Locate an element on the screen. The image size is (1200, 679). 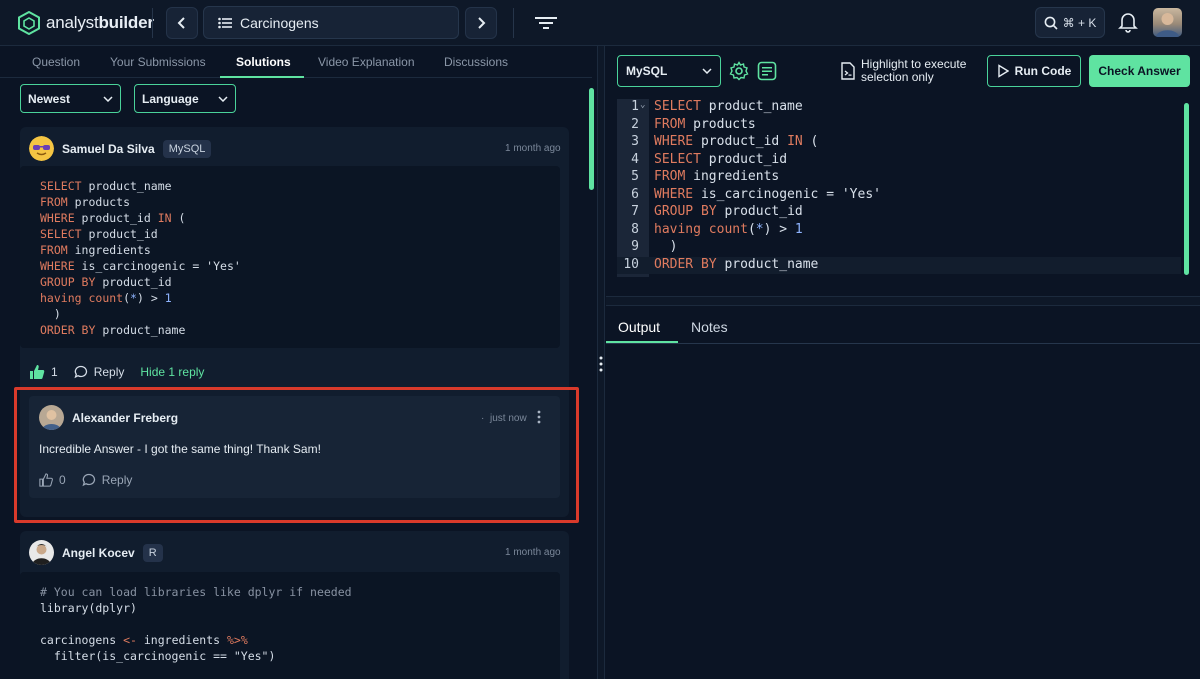
editor-line-text: FROM ingredients is located at coordinates (717, 176).